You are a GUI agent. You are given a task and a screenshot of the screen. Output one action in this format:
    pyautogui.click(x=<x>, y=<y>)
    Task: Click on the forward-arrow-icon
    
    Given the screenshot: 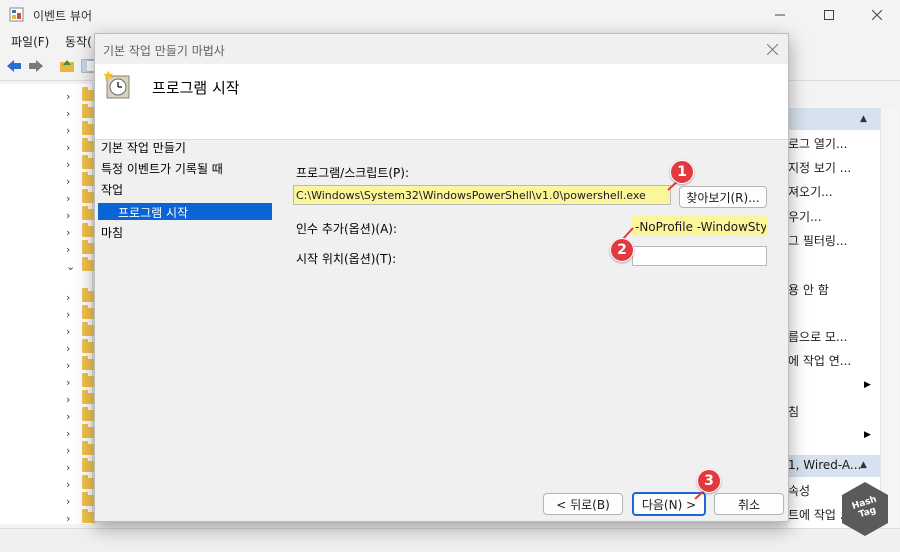 What is the action you would take?
    pyautogui.click(x=36, y=66)
    